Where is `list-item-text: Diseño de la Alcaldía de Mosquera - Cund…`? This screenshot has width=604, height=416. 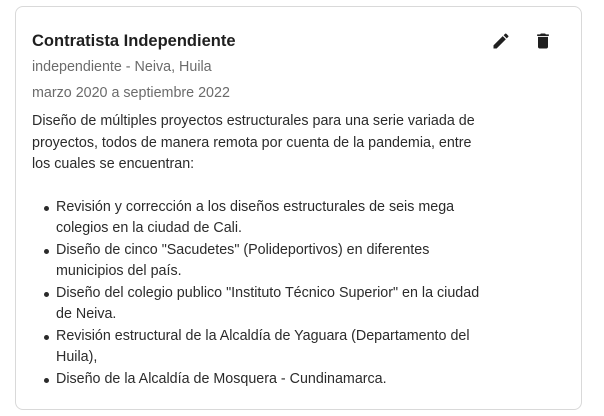
list-item-text: Diseño de la Alcaldía de Mosquera - Cund… is located at coordinates (221, 378).